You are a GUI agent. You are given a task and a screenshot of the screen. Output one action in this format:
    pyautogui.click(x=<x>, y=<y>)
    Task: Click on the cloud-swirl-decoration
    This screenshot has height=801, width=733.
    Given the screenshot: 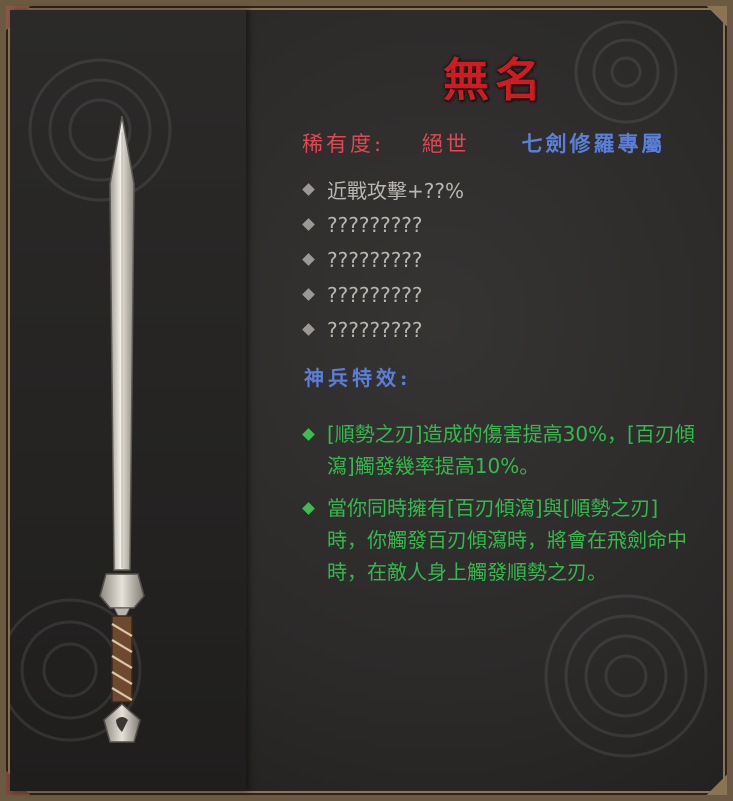 What is the action you would take?
    pyautogui.click(x=626, y=676)
    